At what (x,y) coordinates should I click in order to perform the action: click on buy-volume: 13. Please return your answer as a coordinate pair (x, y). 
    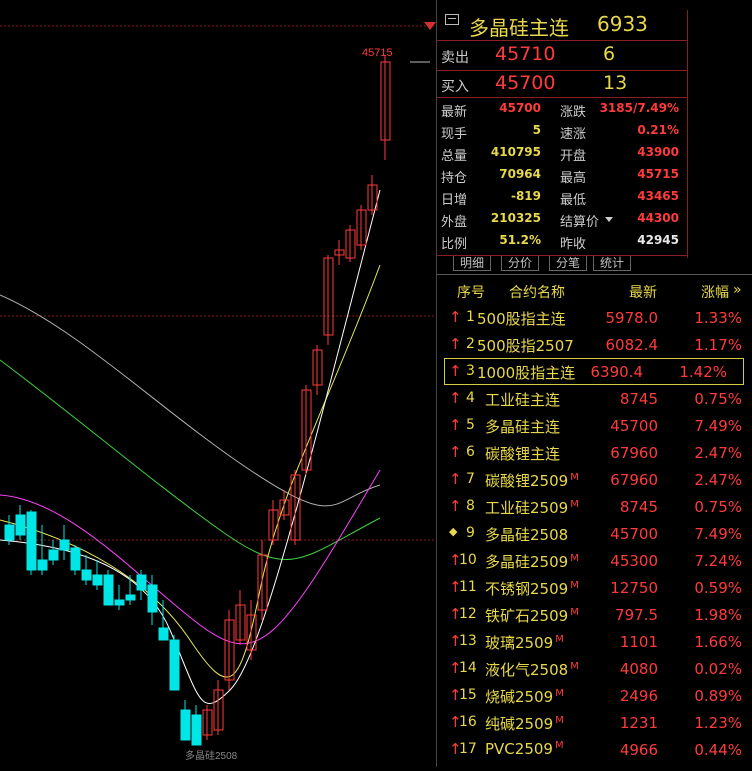
    Looking at the image, I should click on (615, 83).